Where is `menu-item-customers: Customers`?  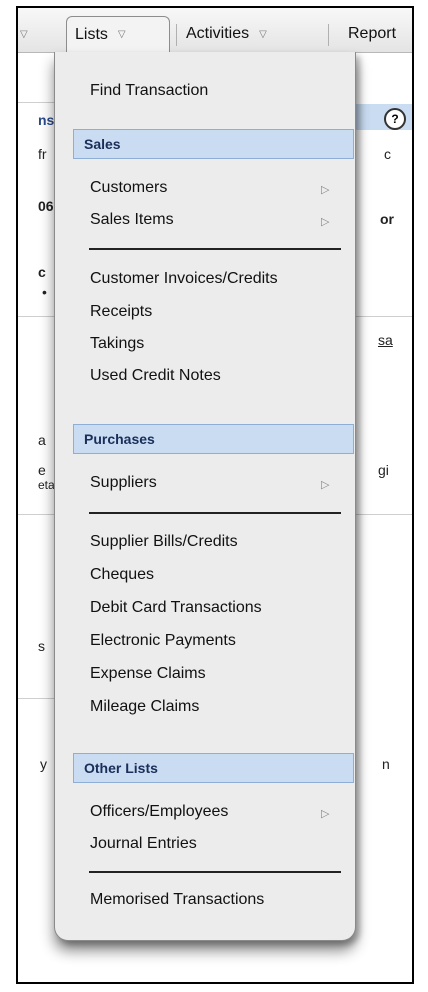 menu-item-customers: Customers is located at coordinates (128, 188).